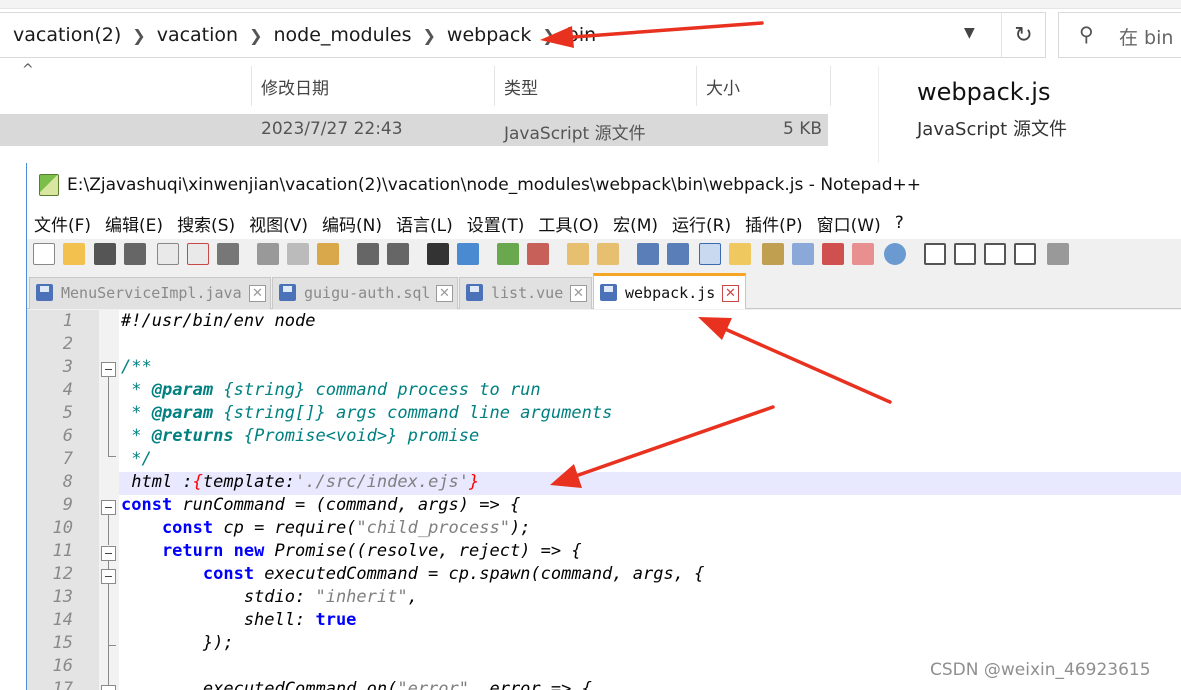 This screenshot has width=1181, height=690. What do you see at coordinates (468, 254) in the screenshot?
I see `replace-icon` at bounding box center [468, 254].